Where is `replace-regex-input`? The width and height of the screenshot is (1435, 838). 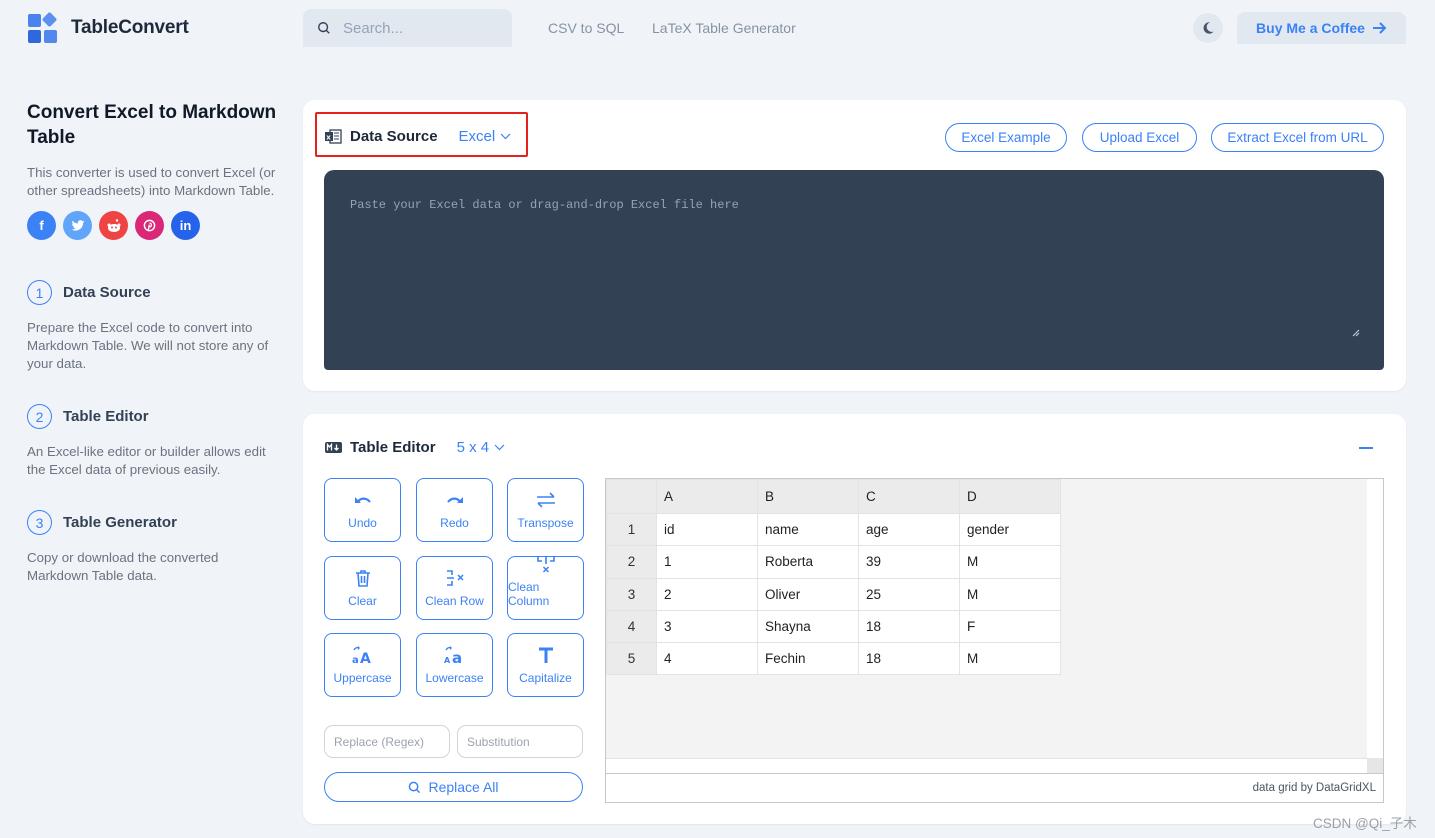
replace-regex-input is located at coordinates (387, 741).